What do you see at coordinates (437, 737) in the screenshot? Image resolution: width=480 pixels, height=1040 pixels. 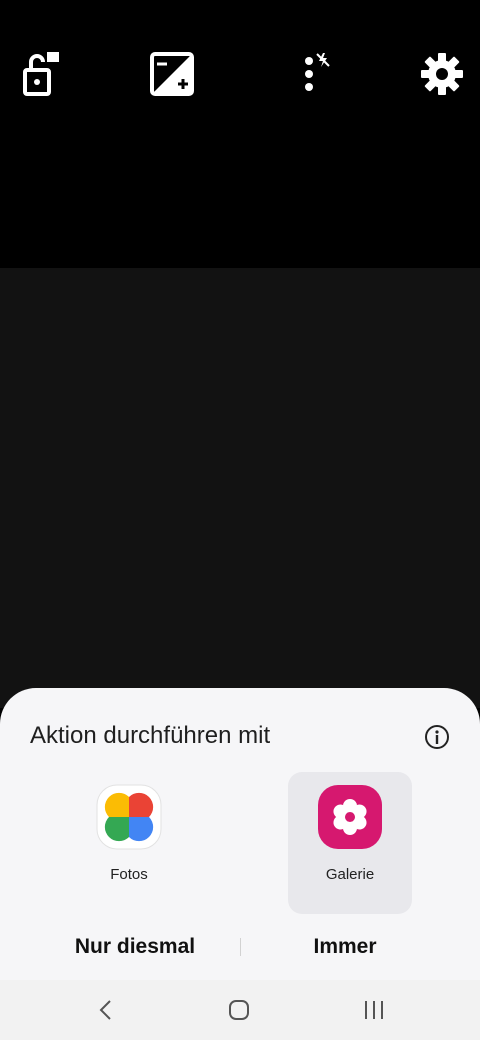 I see `info-icon` at bounding box center [437, 737].